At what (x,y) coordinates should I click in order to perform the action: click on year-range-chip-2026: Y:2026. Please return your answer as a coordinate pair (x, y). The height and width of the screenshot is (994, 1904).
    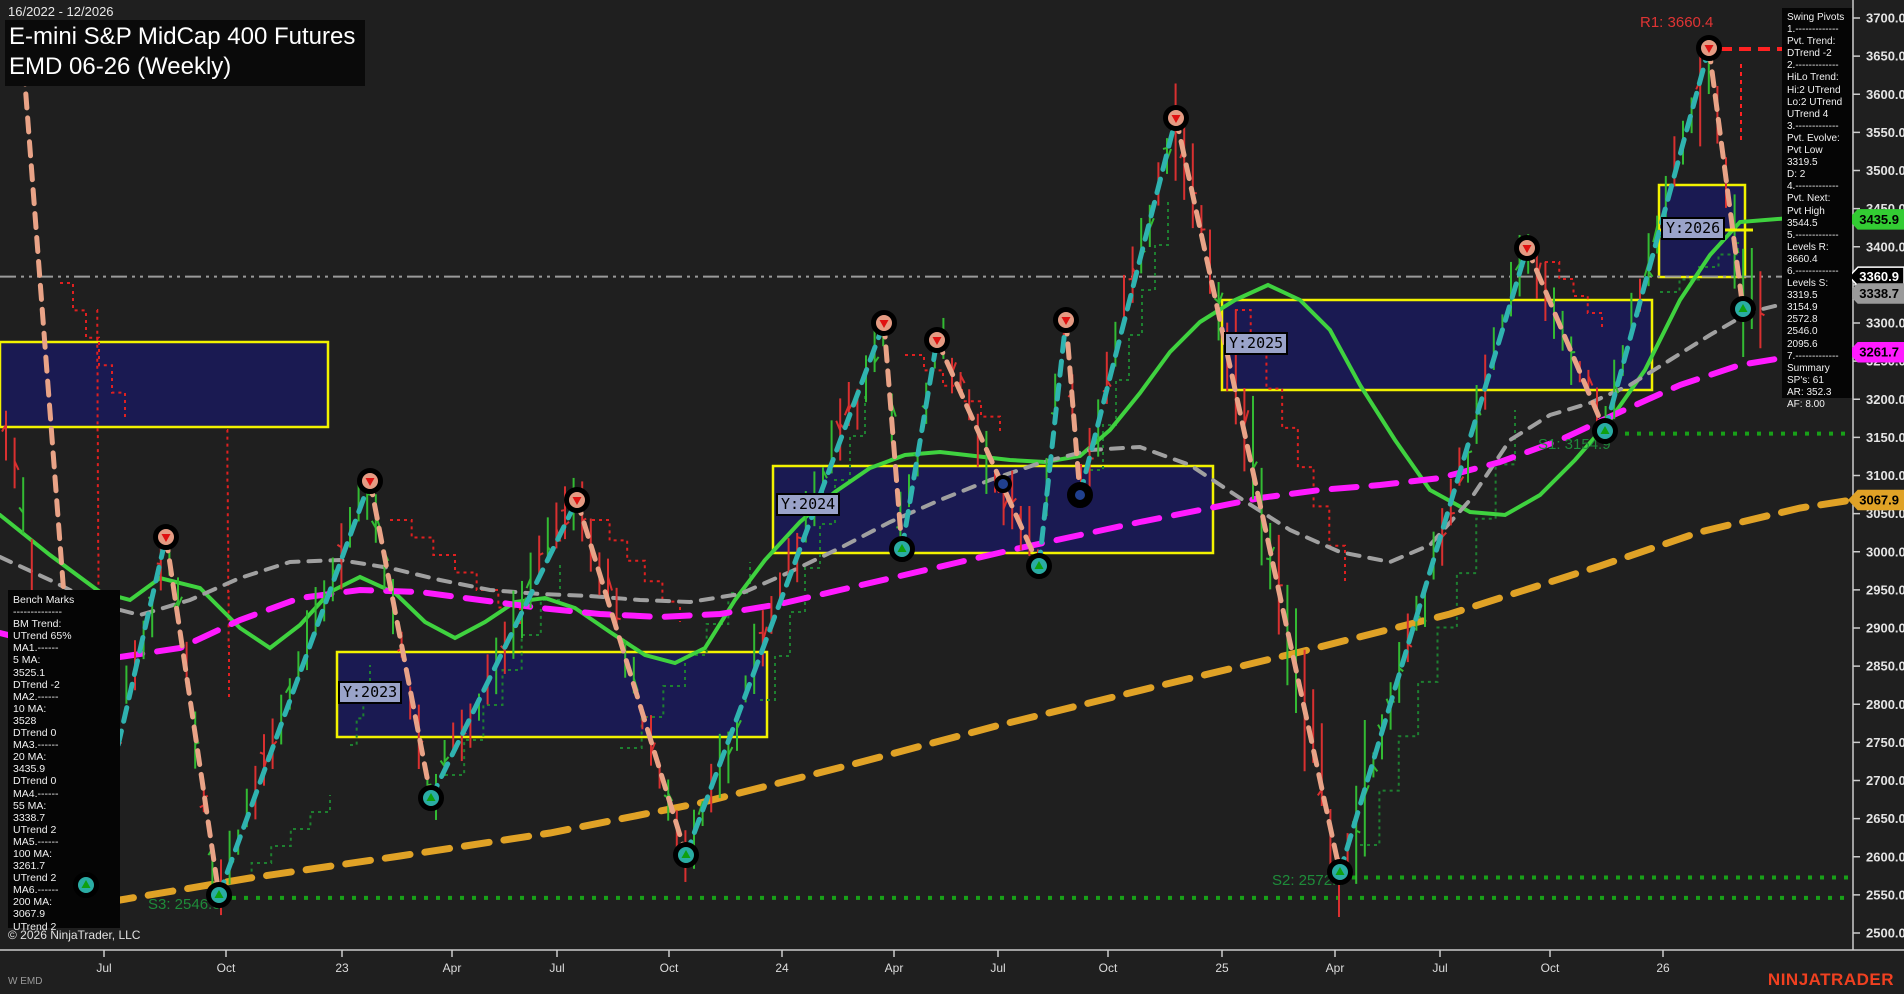
    Looking at the image, I should click on (1693, 228).